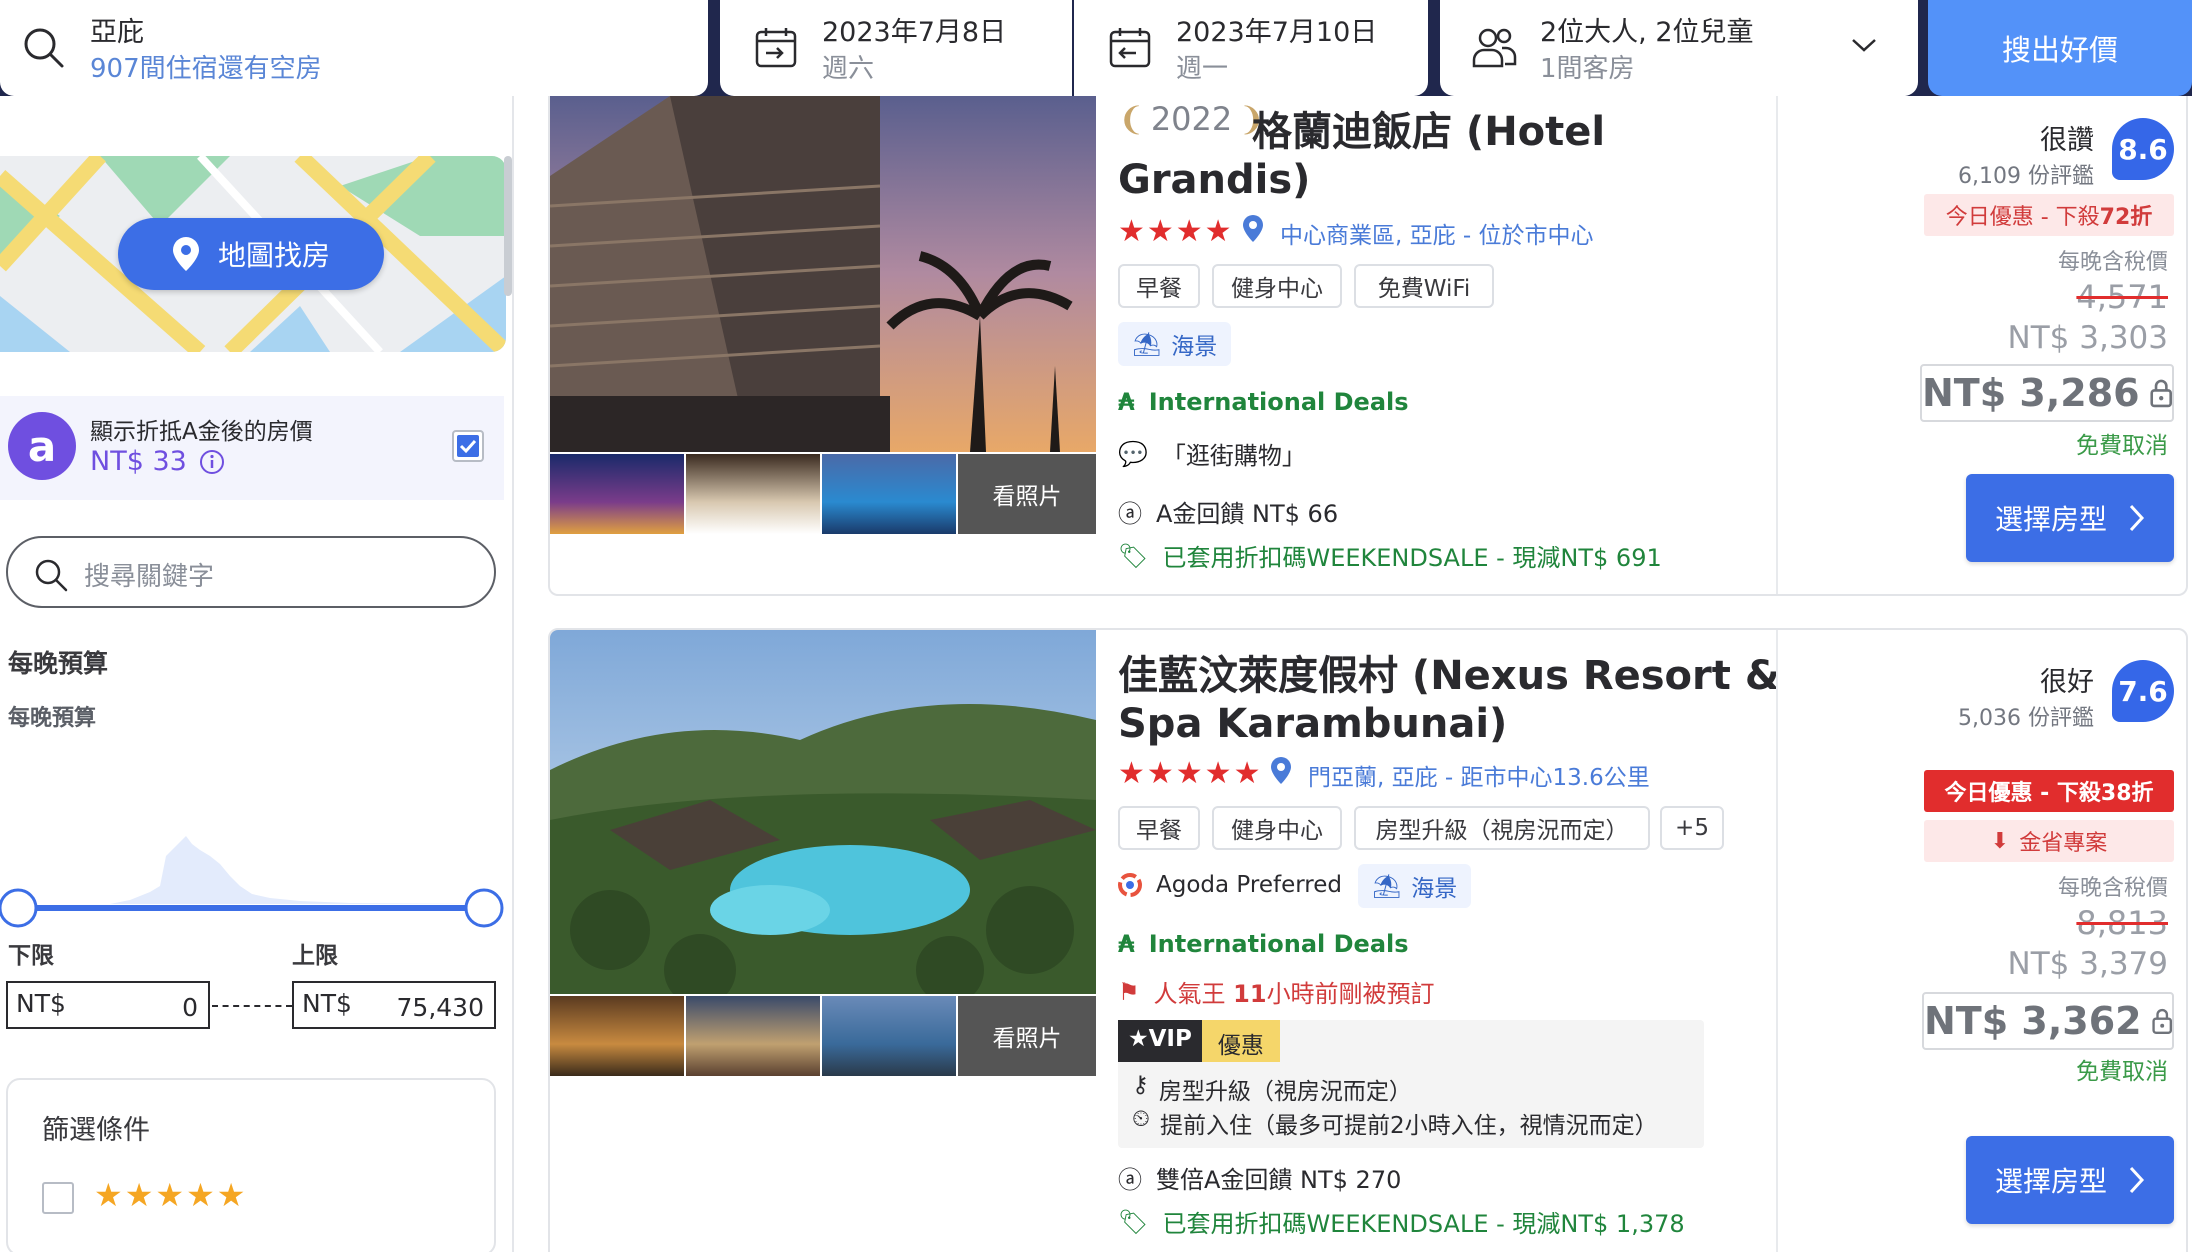  I want to click on beach-icon: ⛱, so click(1147, 344).